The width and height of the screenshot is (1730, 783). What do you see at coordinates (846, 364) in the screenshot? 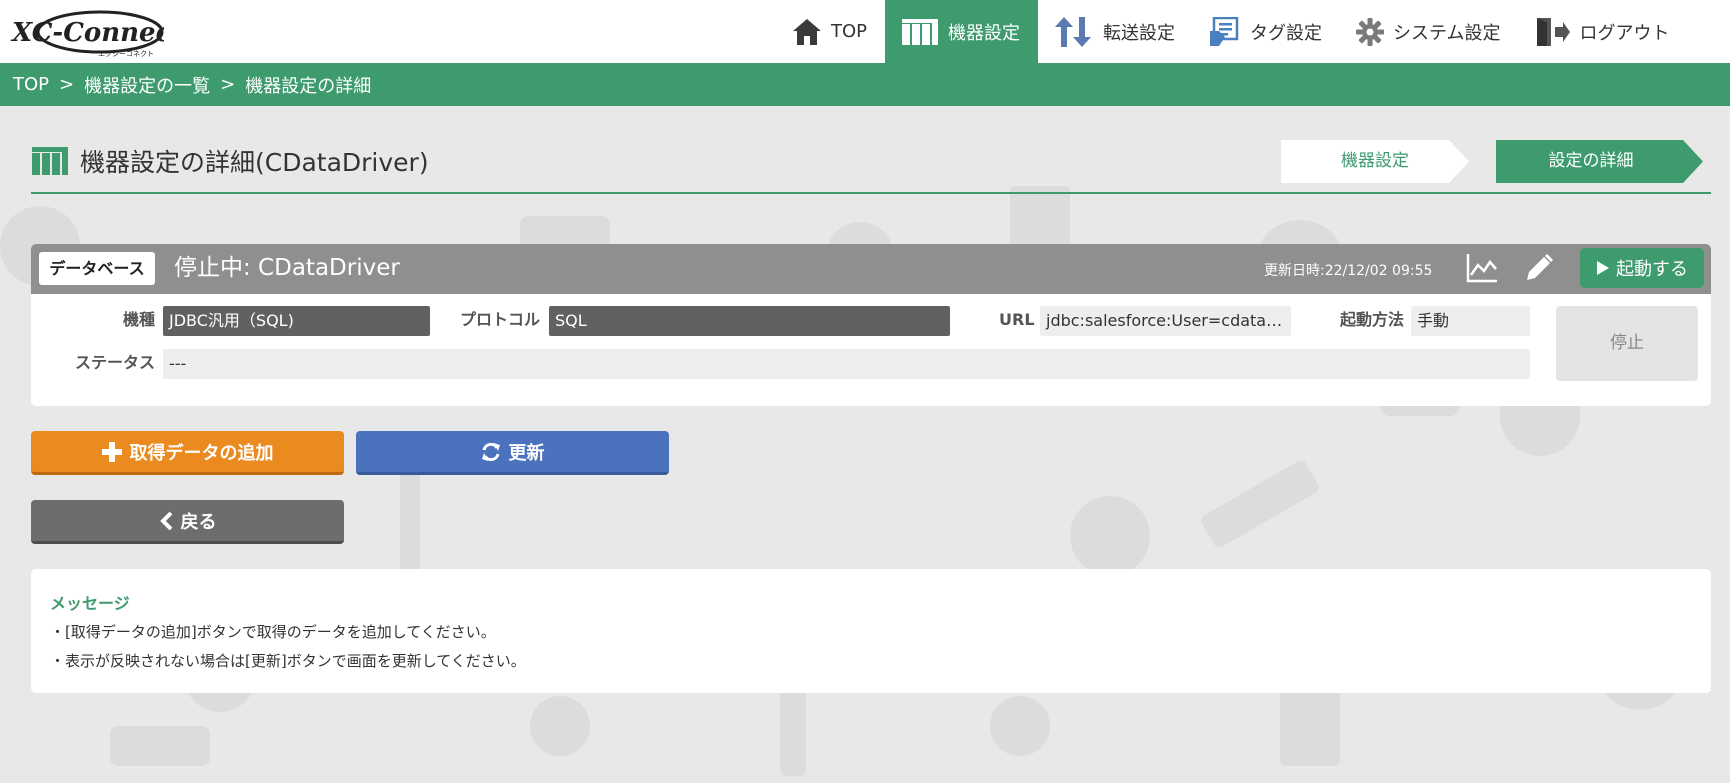
I see `status-value: ---` at bounding box center [846, 364].